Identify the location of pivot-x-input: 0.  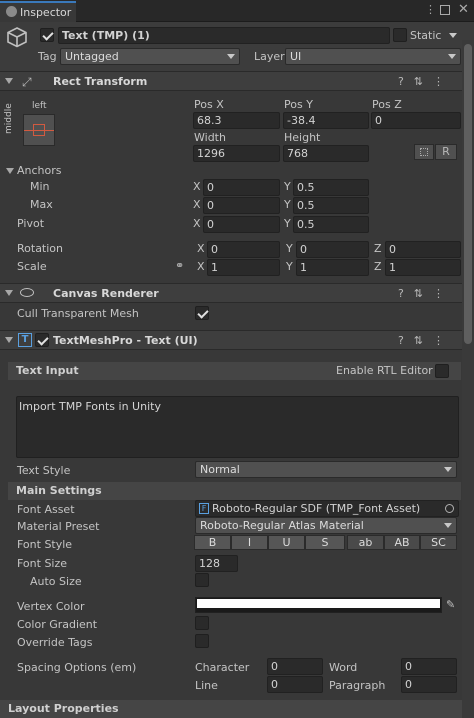
(241, 224).